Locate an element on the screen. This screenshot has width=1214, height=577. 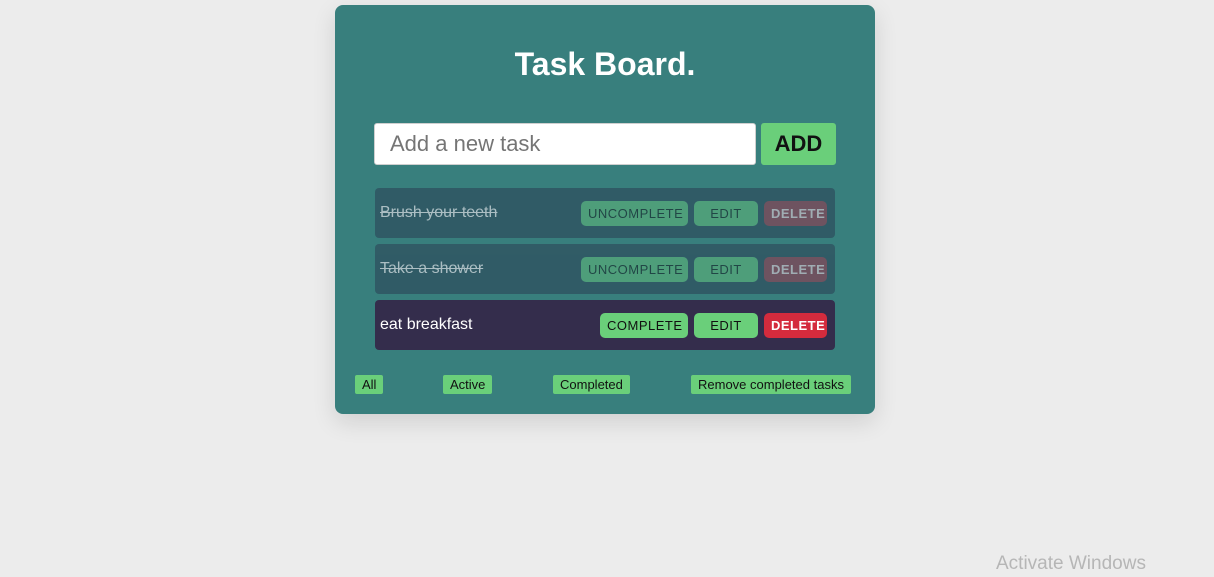
task-text: Brush your teeth is located at coordinates (439, 212).